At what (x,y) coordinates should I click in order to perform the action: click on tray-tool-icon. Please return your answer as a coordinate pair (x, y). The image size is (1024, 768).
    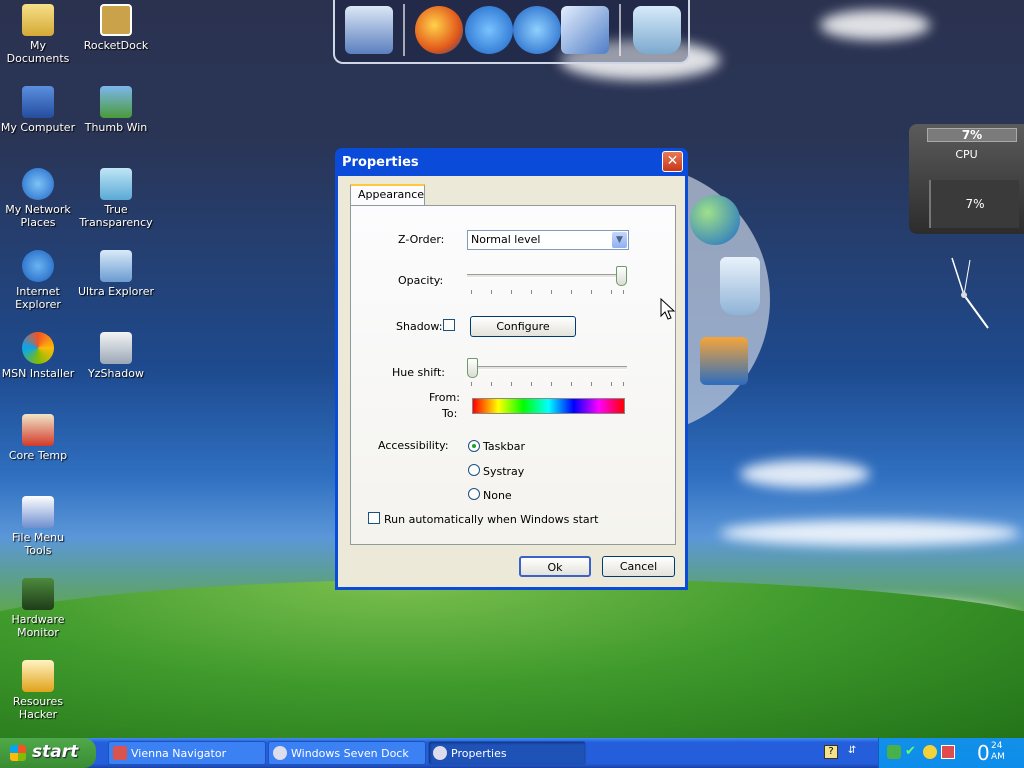
    Looking at the image, I should click on (894, 752).